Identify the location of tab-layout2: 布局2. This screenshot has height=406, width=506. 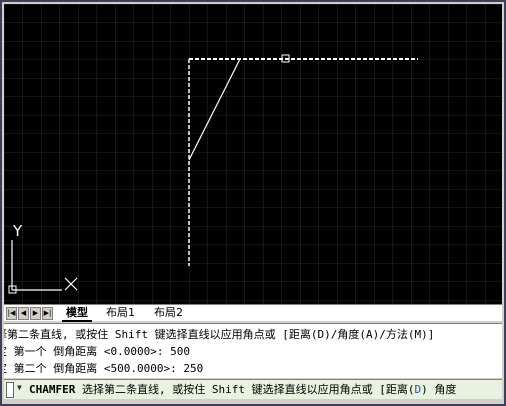
(168, 312).